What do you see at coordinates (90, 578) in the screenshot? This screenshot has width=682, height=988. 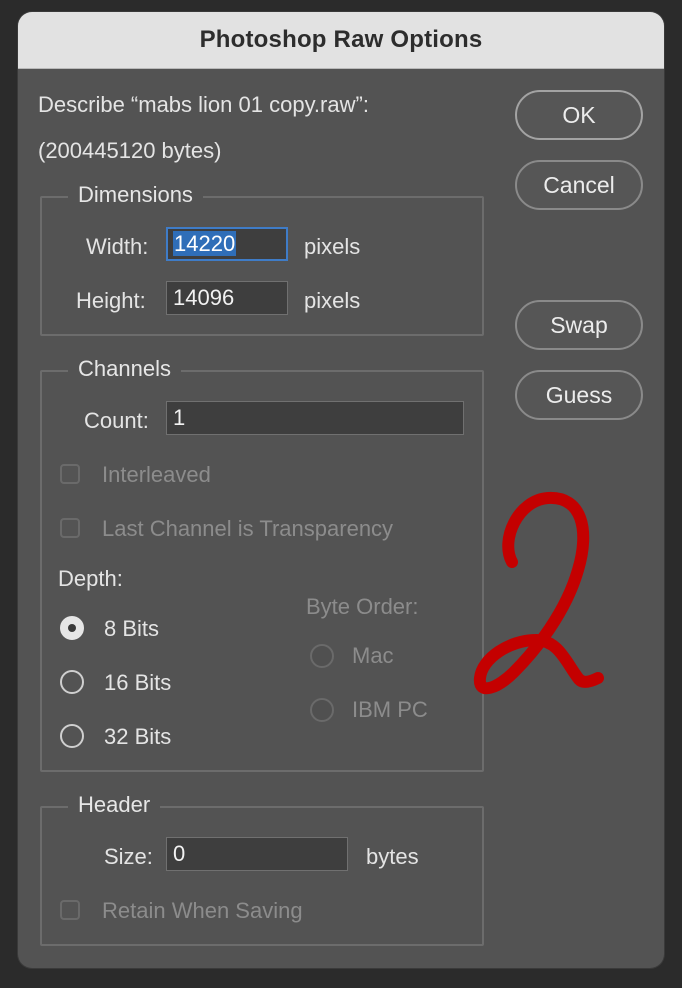 I see `depth-label: Depth:` at bounding box center [90, 578].